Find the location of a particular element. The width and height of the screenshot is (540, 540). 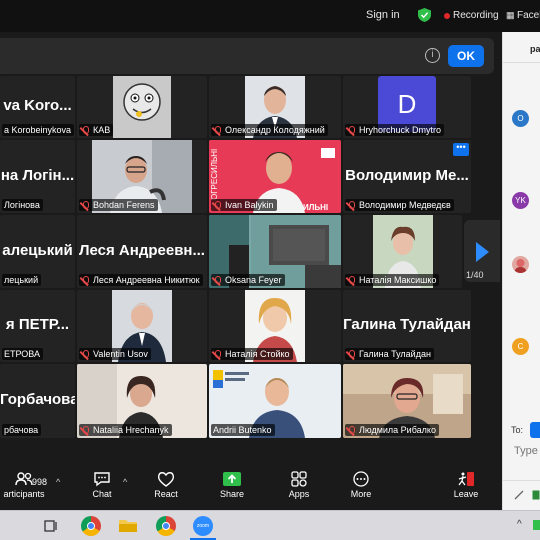

participant-tile: Наталія Стойко is located at coordinates (275, 326).